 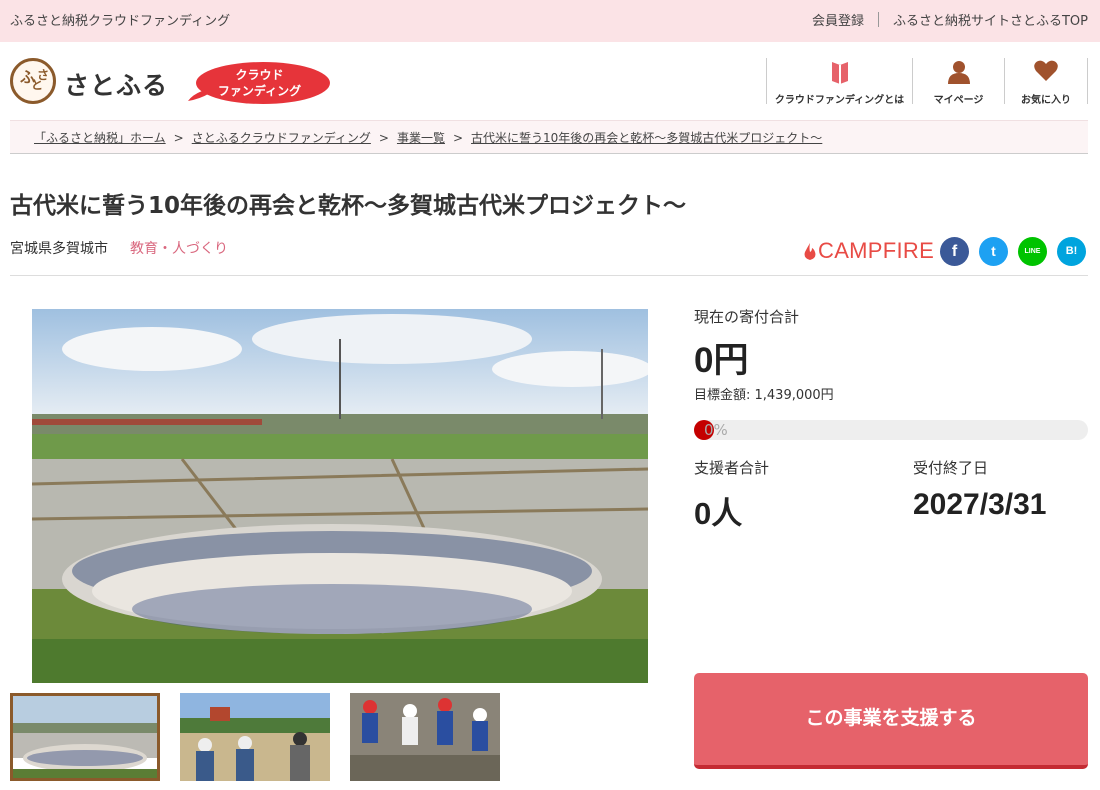 I want to click on campfire-logo: CAMPFIRE, so click(x=869, y=251).